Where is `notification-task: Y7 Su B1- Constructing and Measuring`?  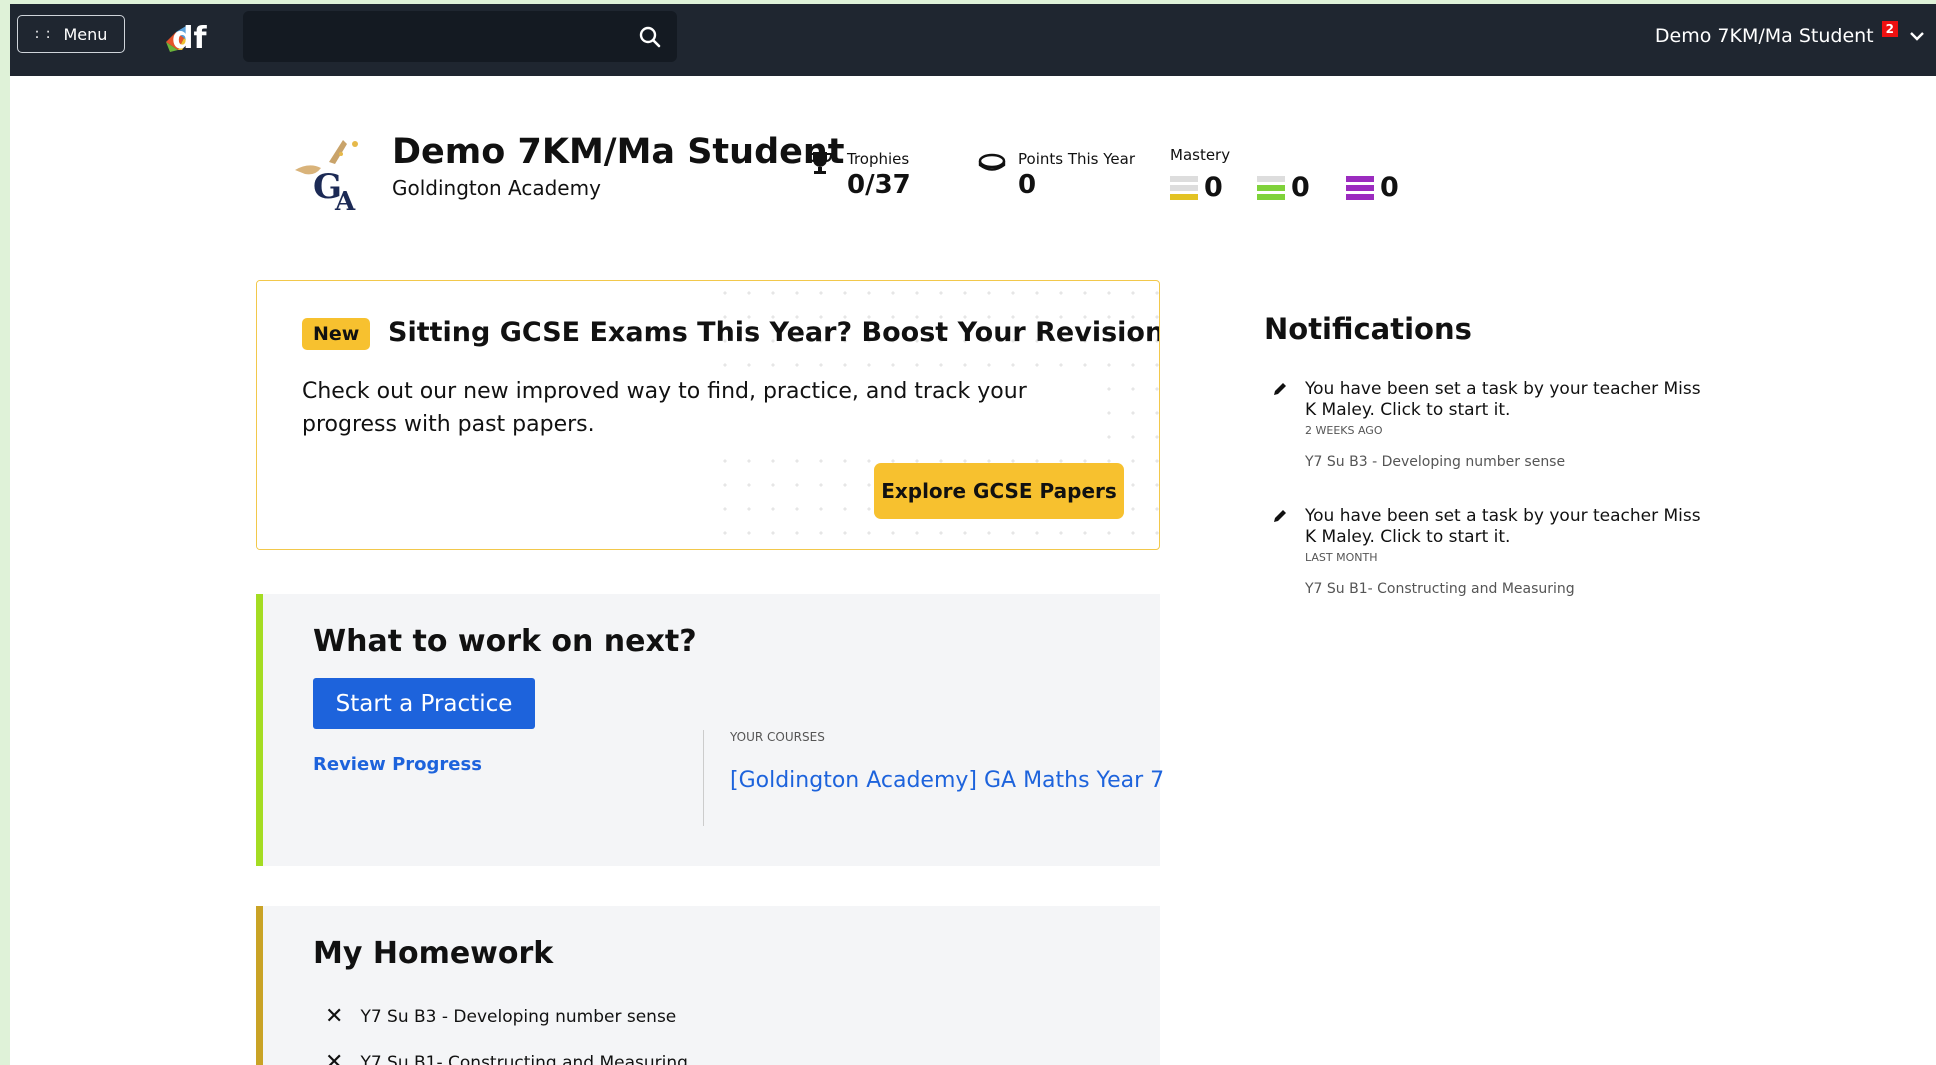 notification-task: Y7 Su B1- Constructing and Measuring is located at coordinates (1440, 589).